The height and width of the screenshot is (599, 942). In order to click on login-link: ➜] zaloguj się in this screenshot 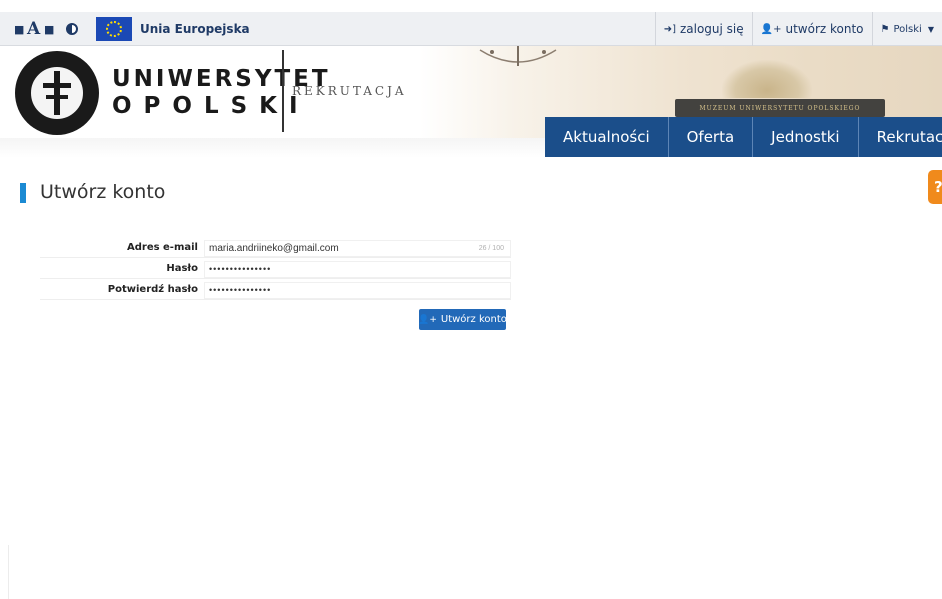, I will do `click(703, 29)`.